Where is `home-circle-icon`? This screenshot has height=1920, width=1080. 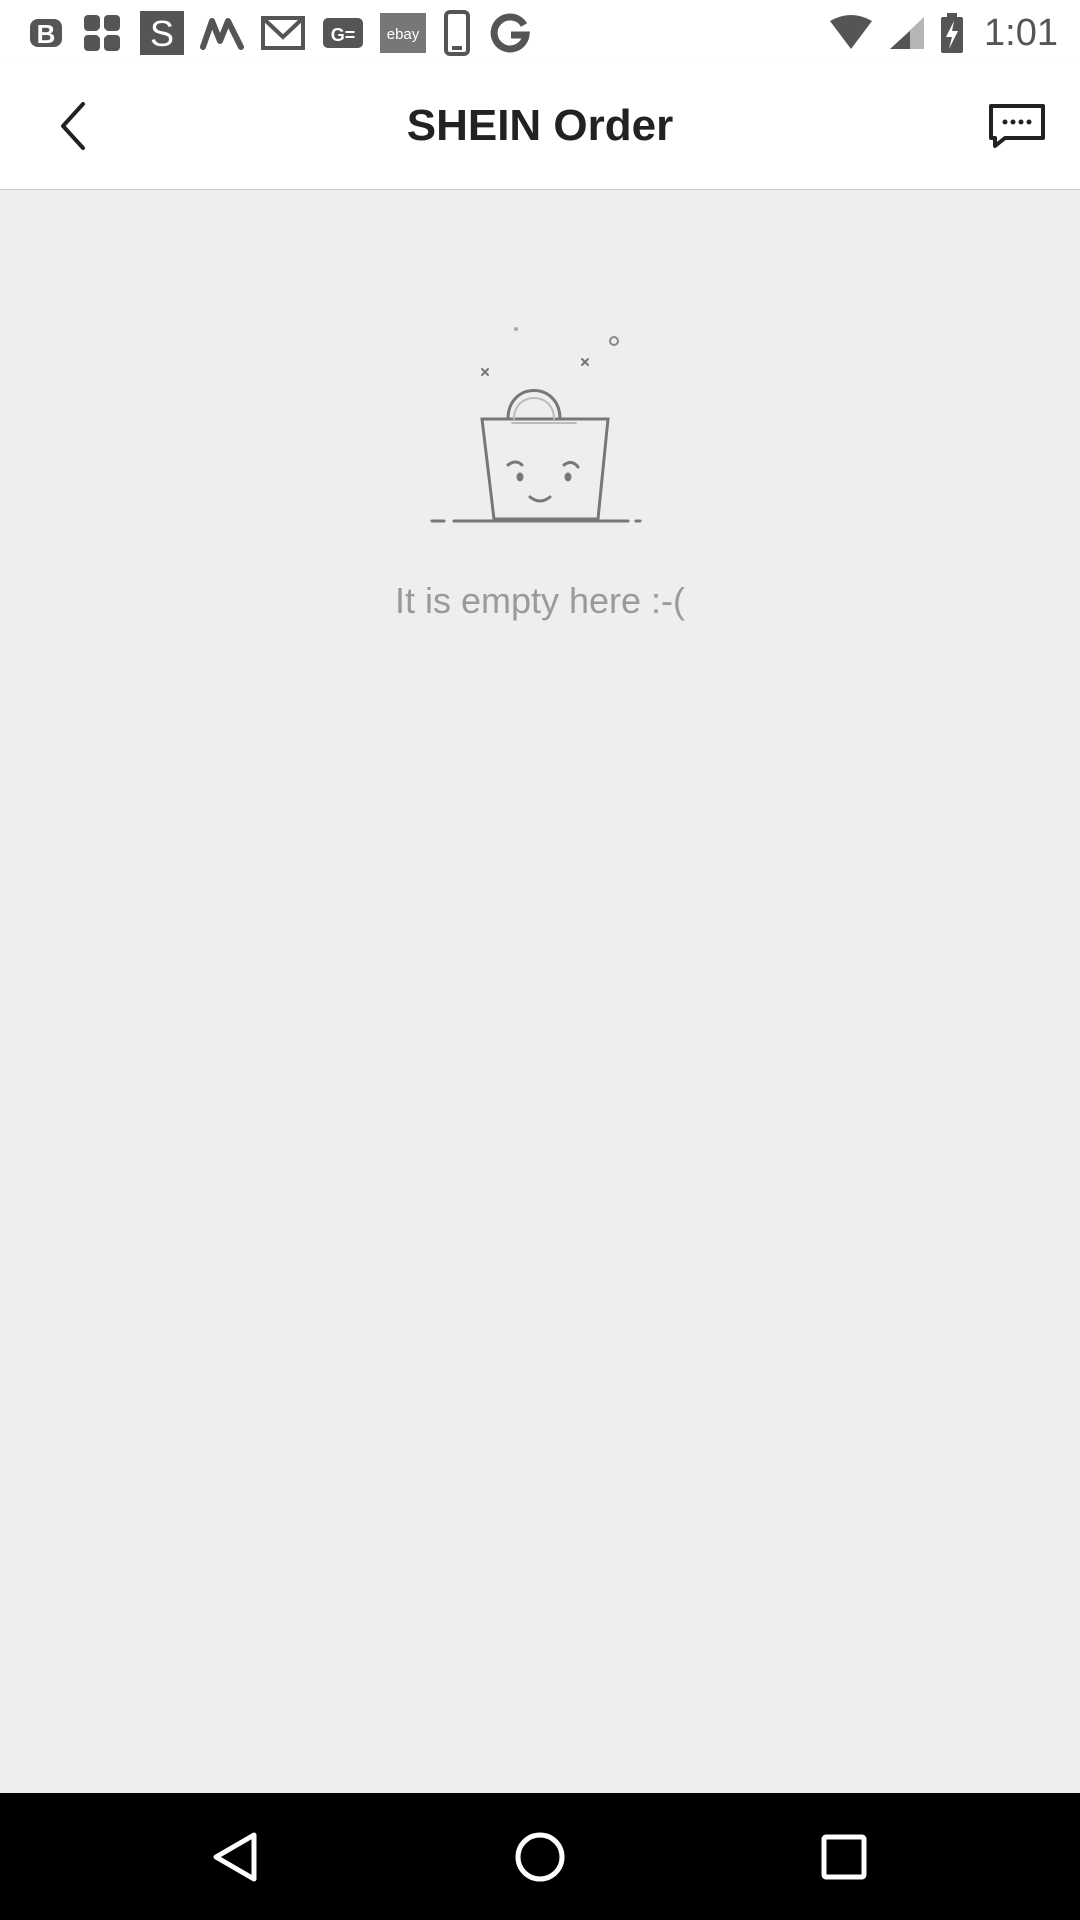
home-circle-icon is located at coordinates (540, 1857).